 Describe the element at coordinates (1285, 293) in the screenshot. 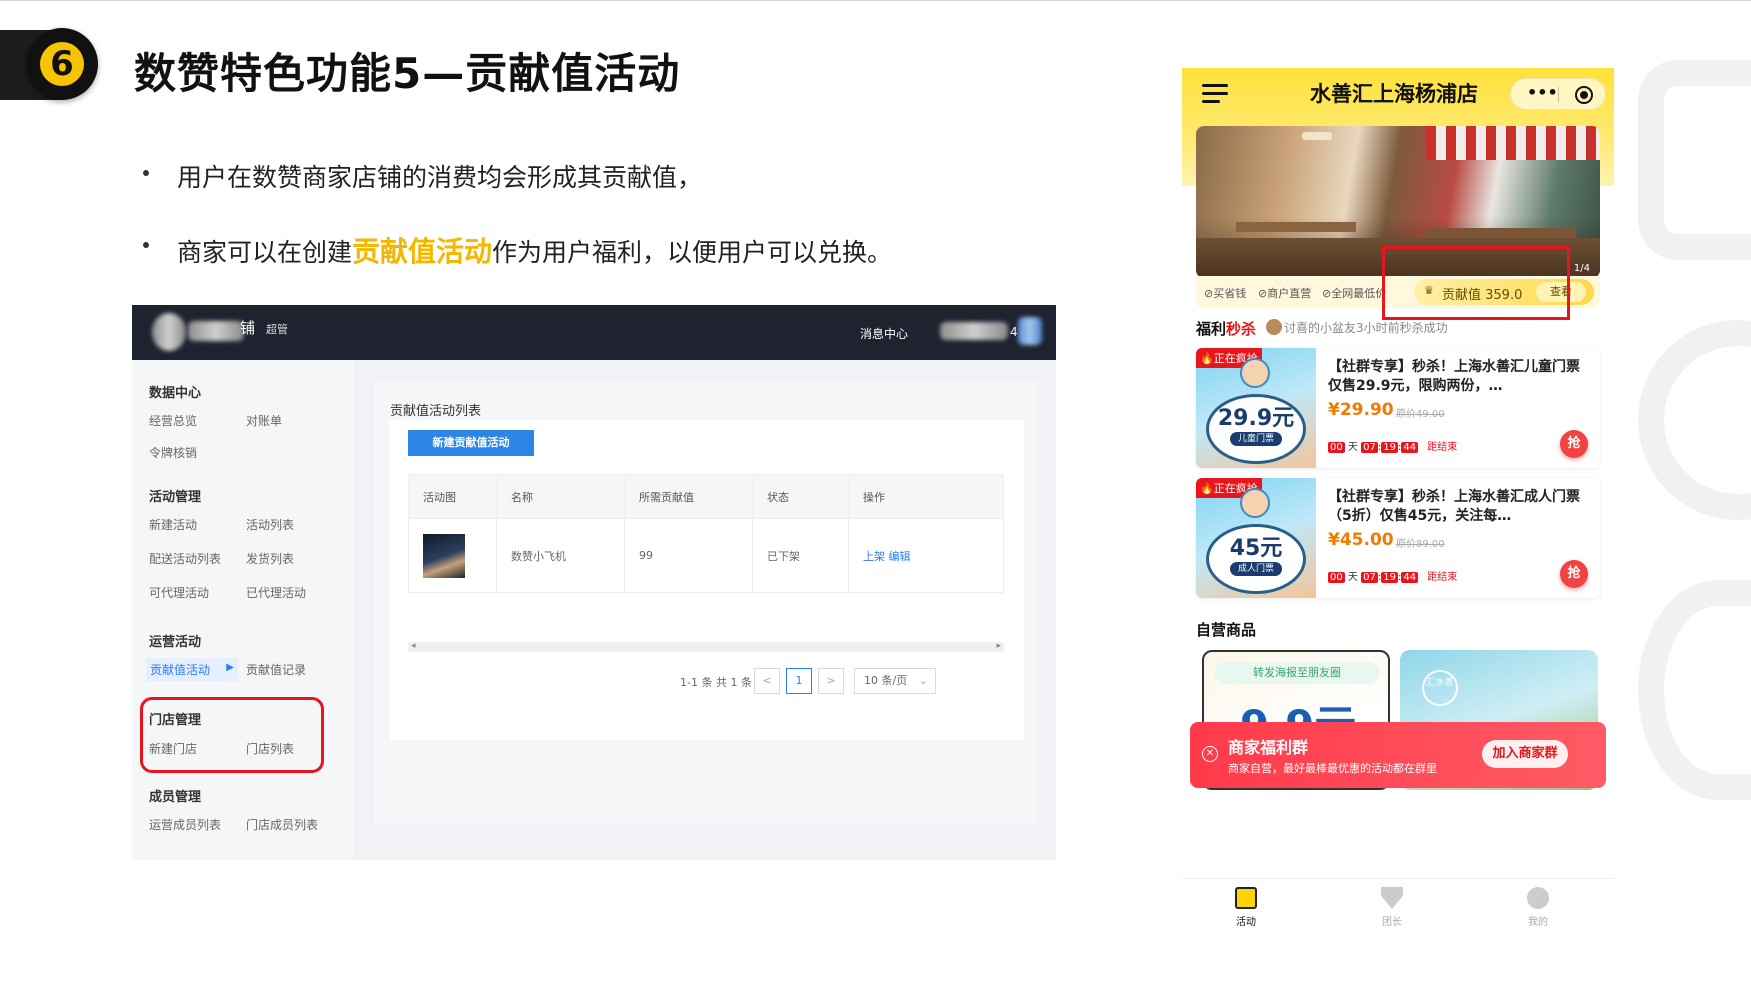

I see `feature-direct: ⊘商户直营` at that location.